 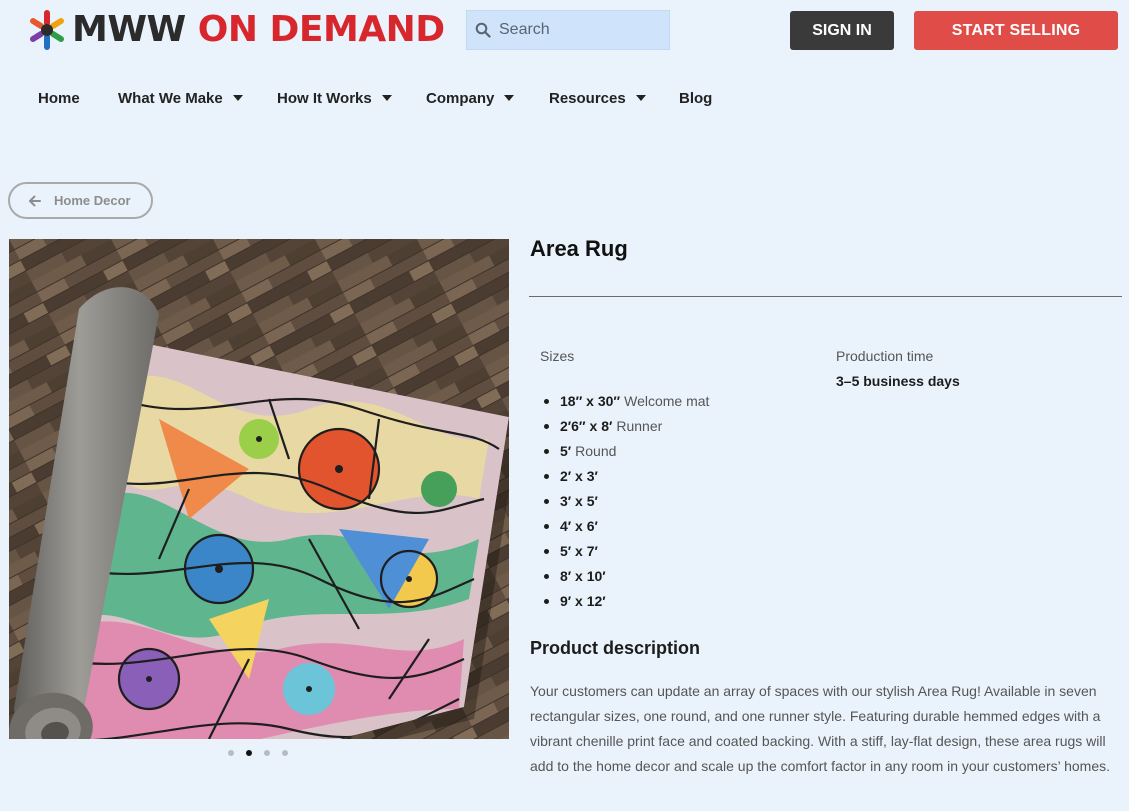 I want to click on size-dimension: 8′ x 10′, so click(x=583, y=576).